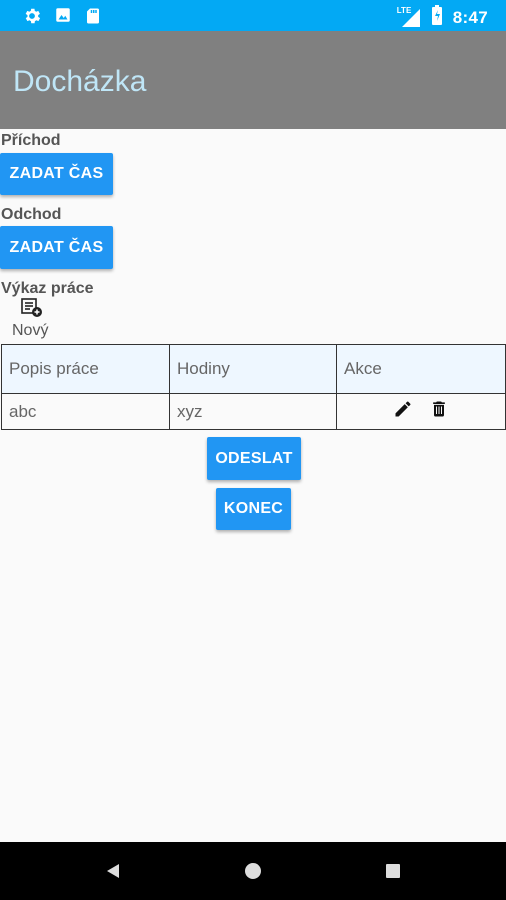  I want to click on signal-icon: LTE, so click(408, 16).